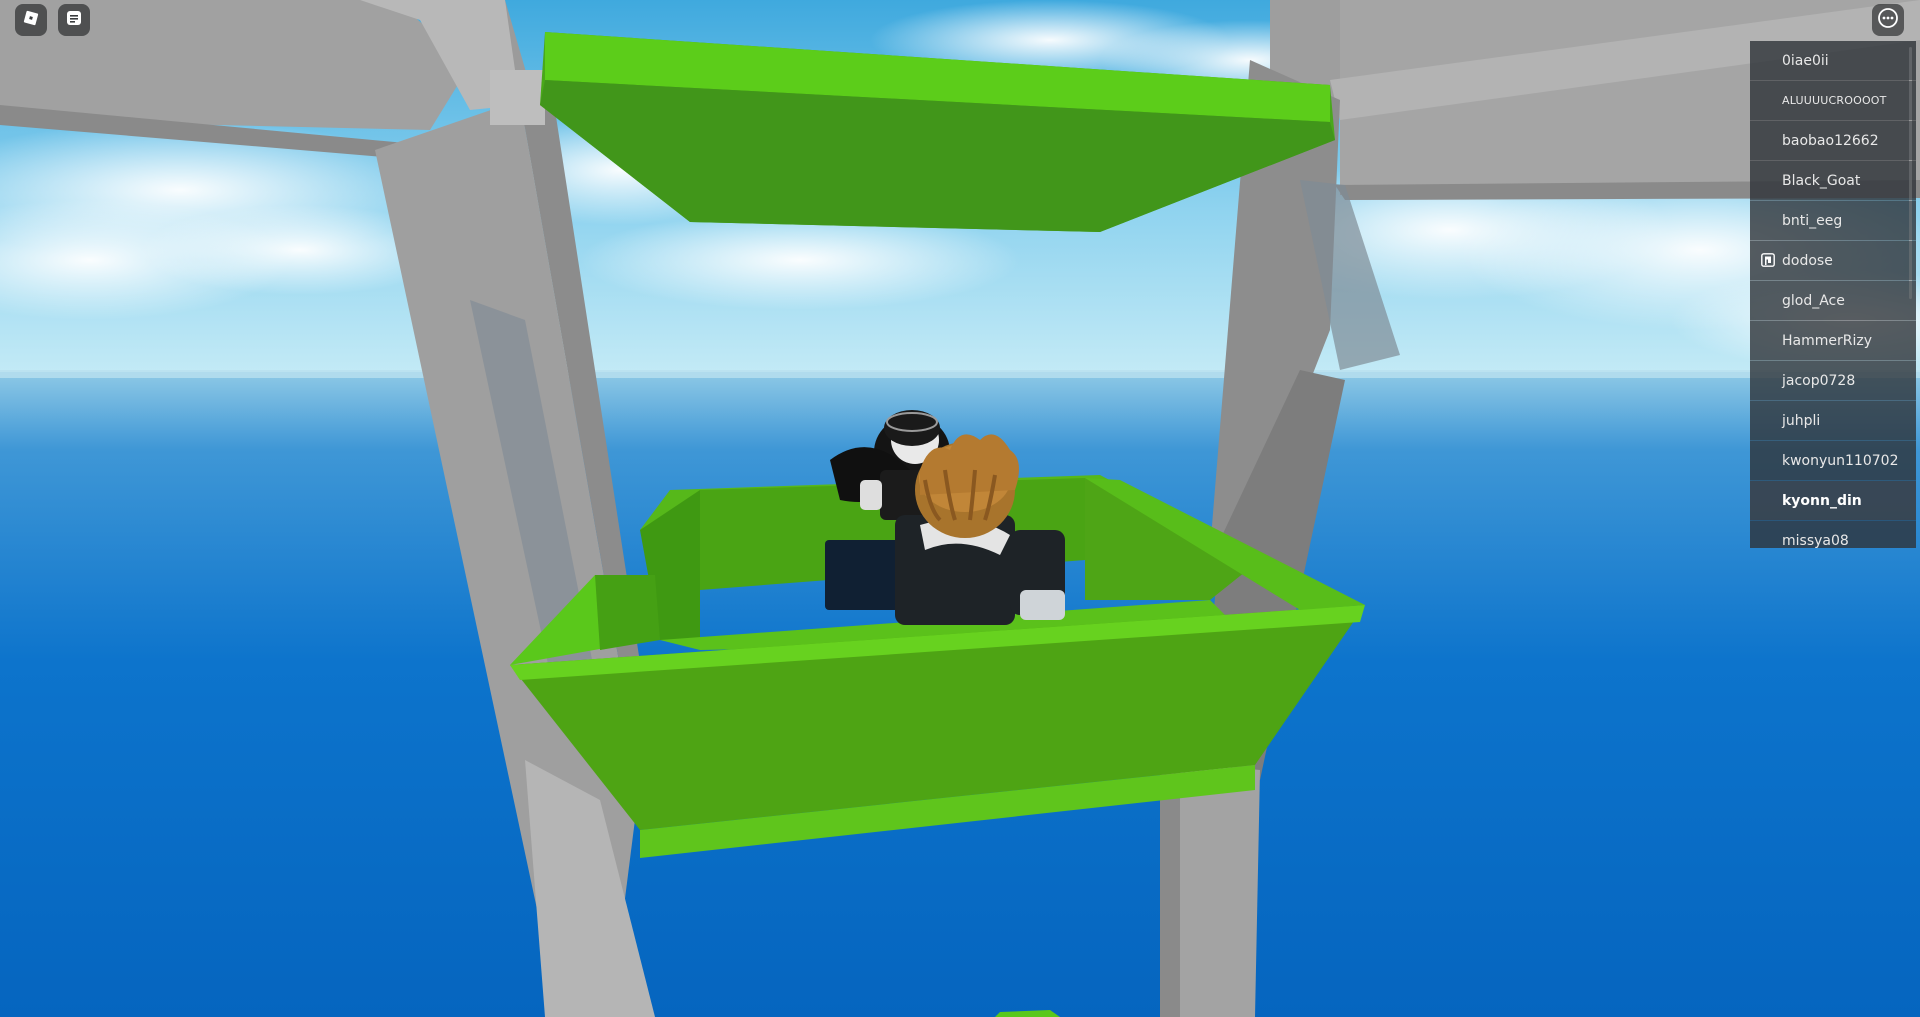 This screenshot has height=1017, width=1920. I want to click on player-list-item: jacop0728, so click(1833, 380).